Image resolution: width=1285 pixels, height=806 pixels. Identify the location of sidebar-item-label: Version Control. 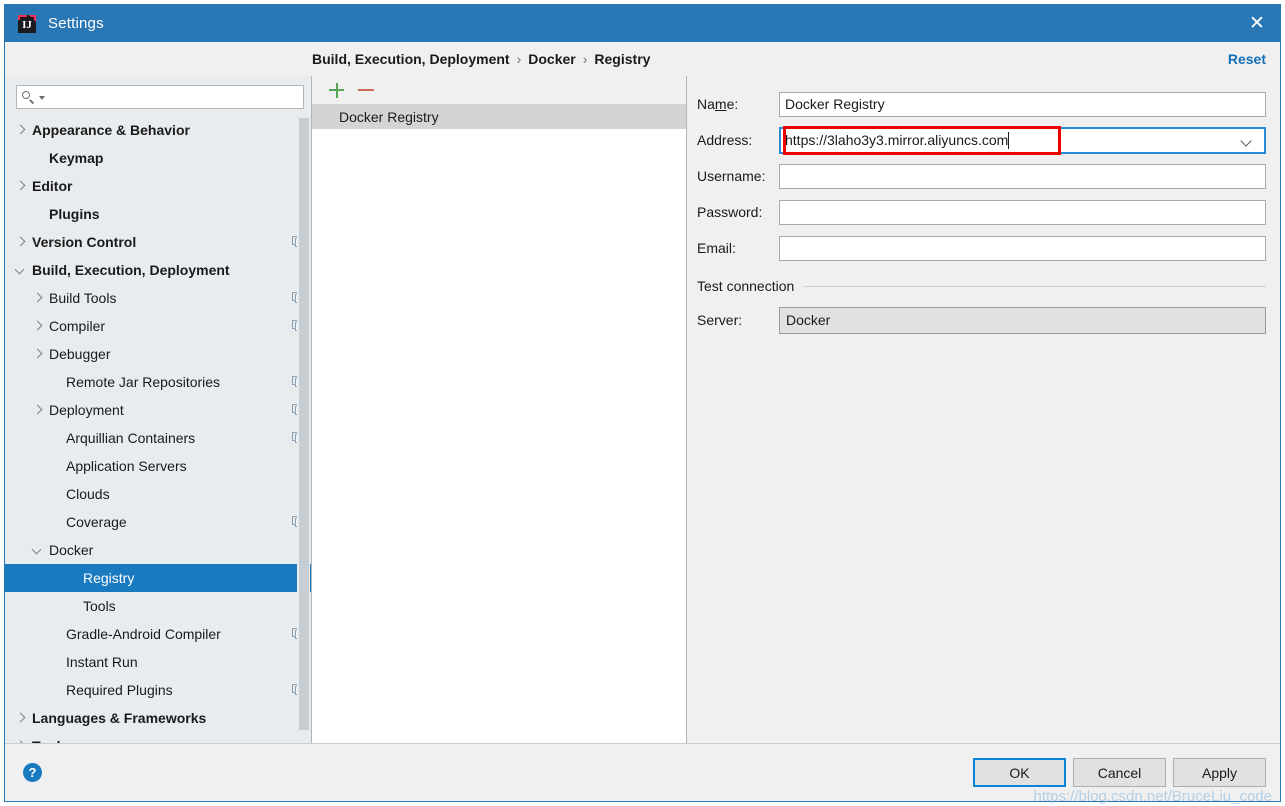
(84, 242).